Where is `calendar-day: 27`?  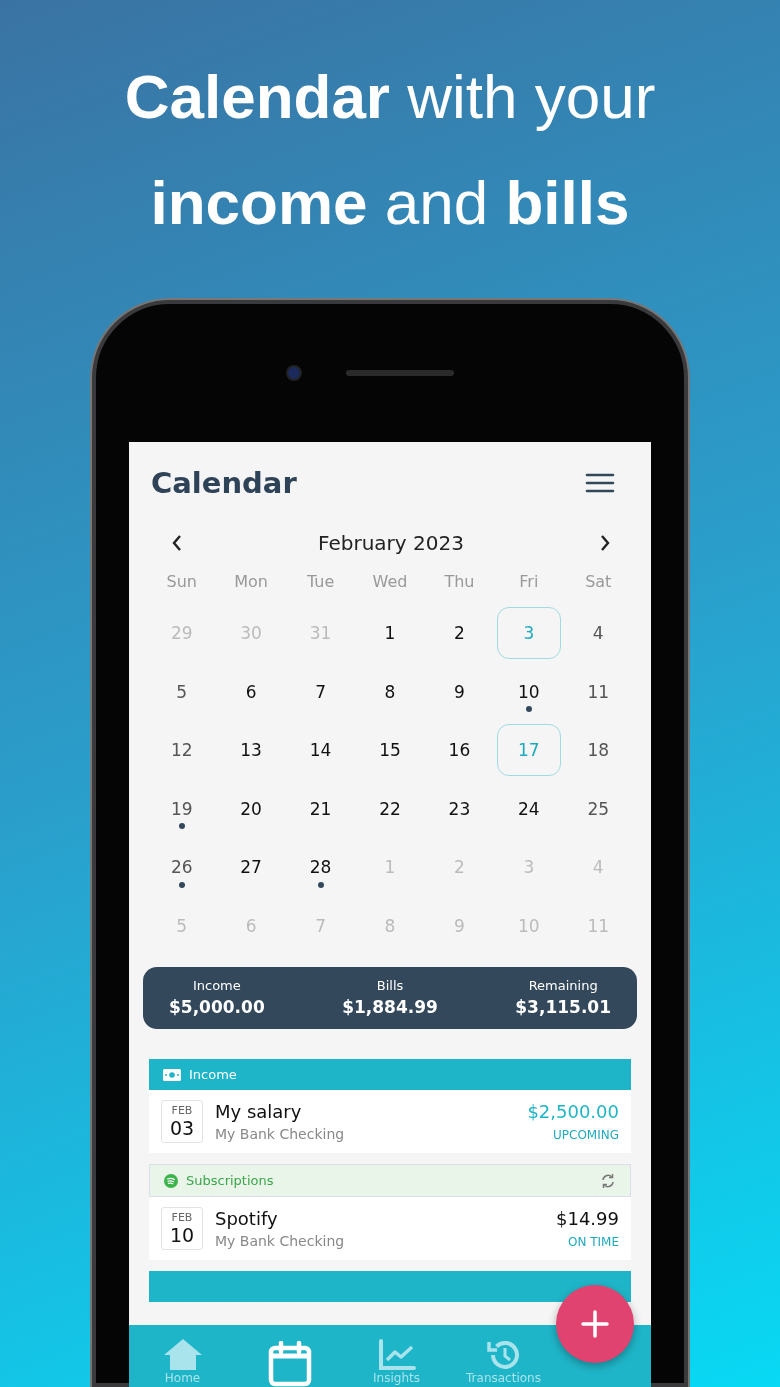 calendar-day: 27 is located at coordinates (251, 867).